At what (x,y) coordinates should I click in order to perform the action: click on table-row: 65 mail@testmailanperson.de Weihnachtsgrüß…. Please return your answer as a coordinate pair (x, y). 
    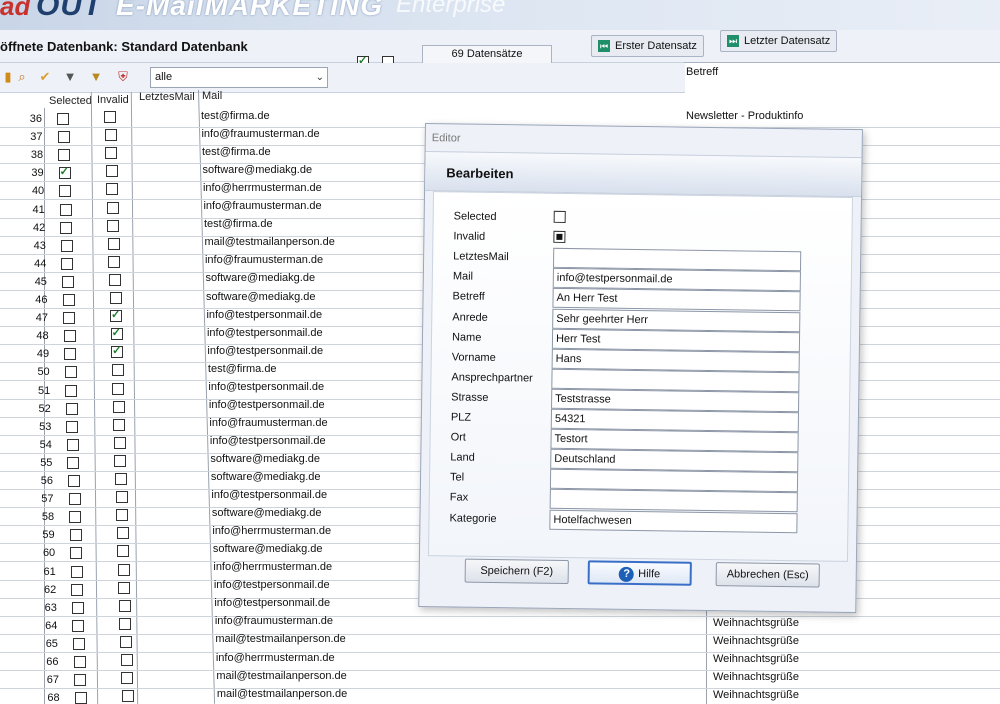
    Looking at the image, I should click on (500, 643).